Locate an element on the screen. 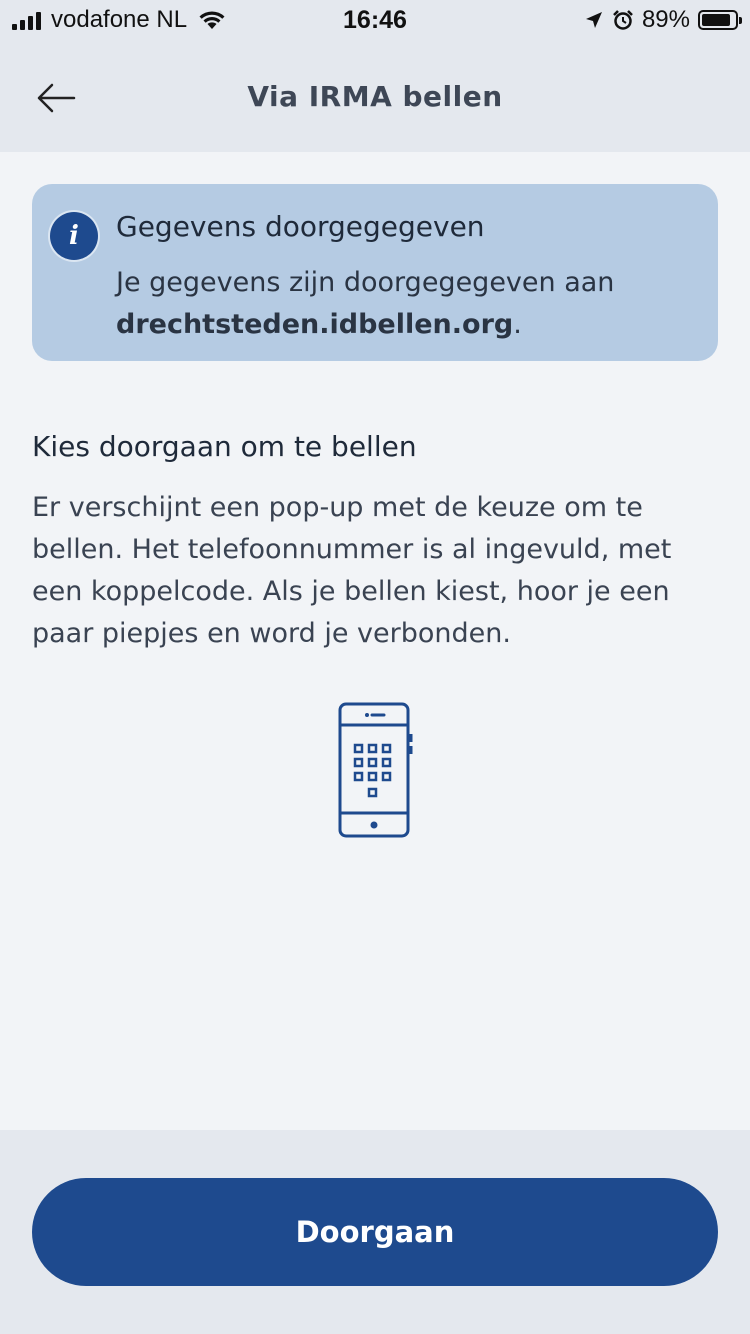 This screenshot has width=750, height=1334. status-bar: vodafone NL 16:46 89% is located at coordinates (375, 20).